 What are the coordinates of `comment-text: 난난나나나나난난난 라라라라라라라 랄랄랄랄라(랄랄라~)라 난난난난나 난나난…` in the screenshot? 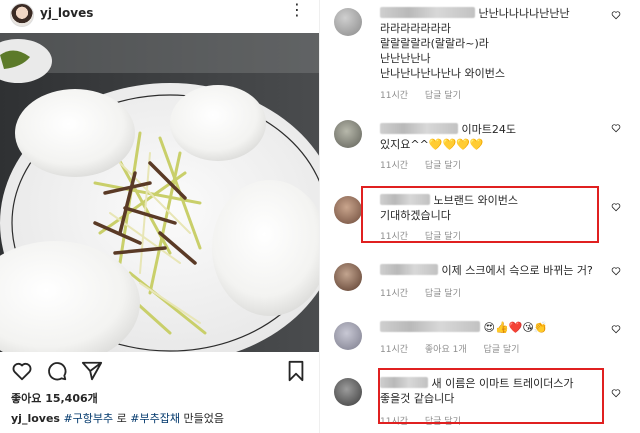 It's located at (475, 43).